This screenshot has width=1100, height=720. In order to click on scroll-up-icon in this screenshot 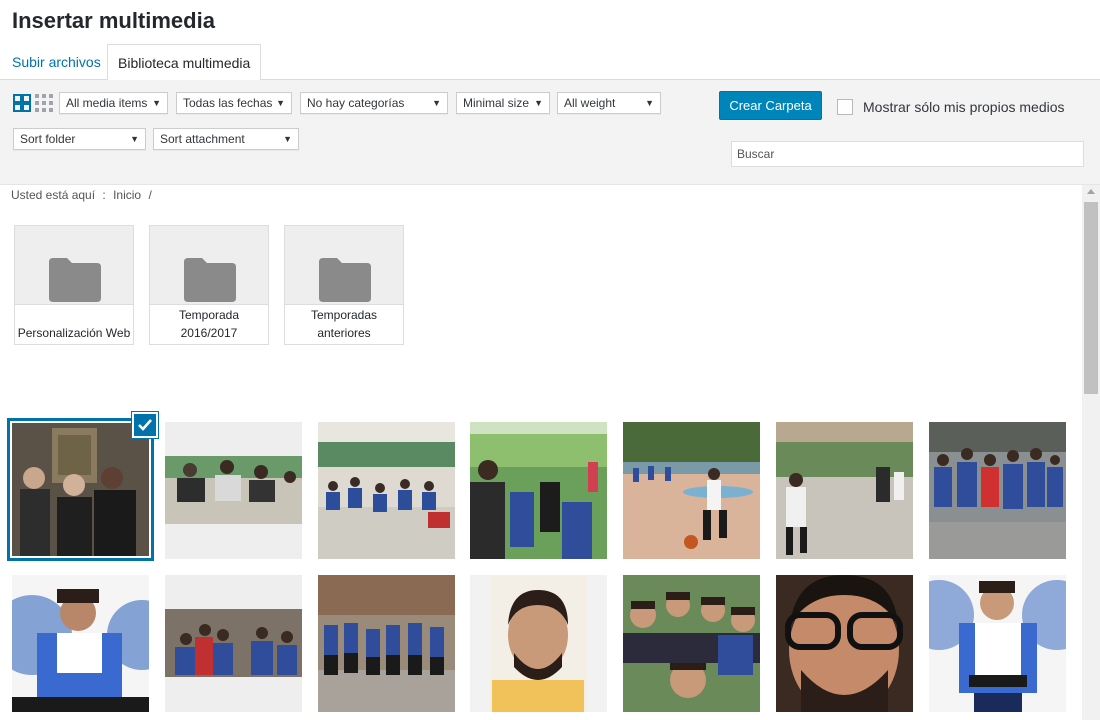, I will do `click(1091, 191)`.